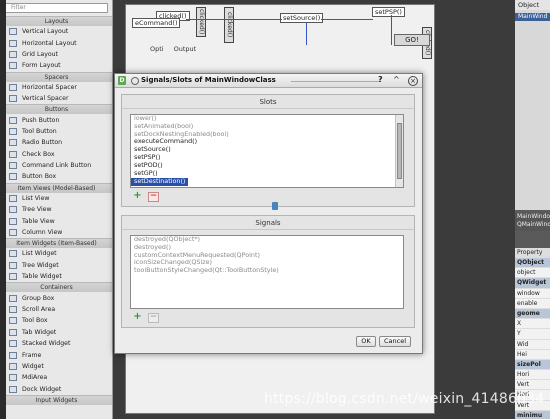 The image size is (550, 419). What do you see at coordinates (388, 12) in the screenshot?
I see `connection-label-set-psp: setPSP()` at bounding box center [388, 12].